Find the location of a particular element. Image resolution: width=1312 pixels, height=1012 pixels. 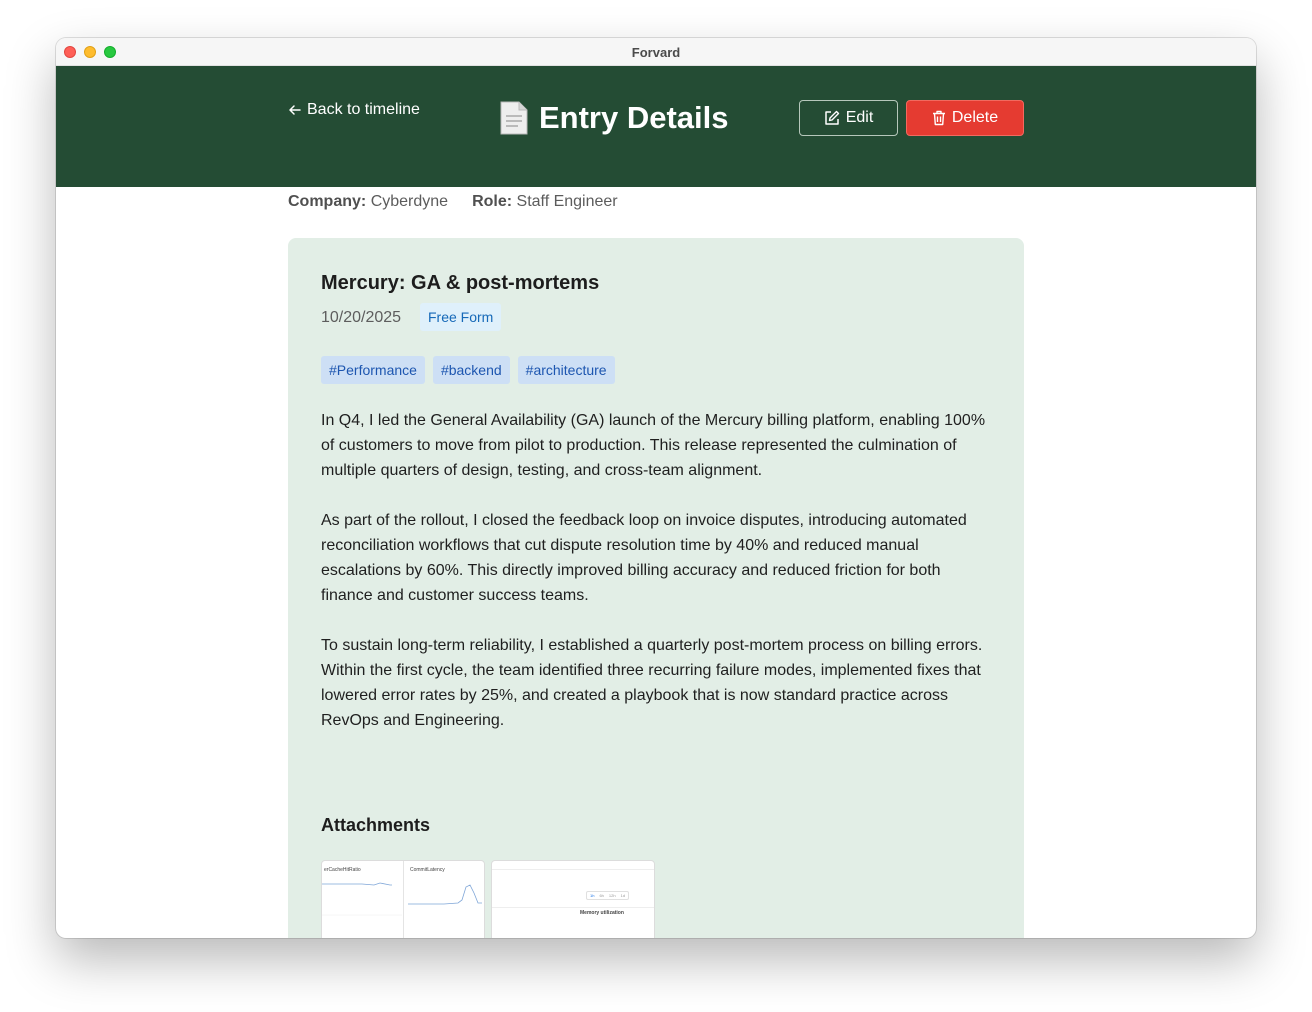

company-field: Company: Cyberdyne is located at coordinates (368, 202).